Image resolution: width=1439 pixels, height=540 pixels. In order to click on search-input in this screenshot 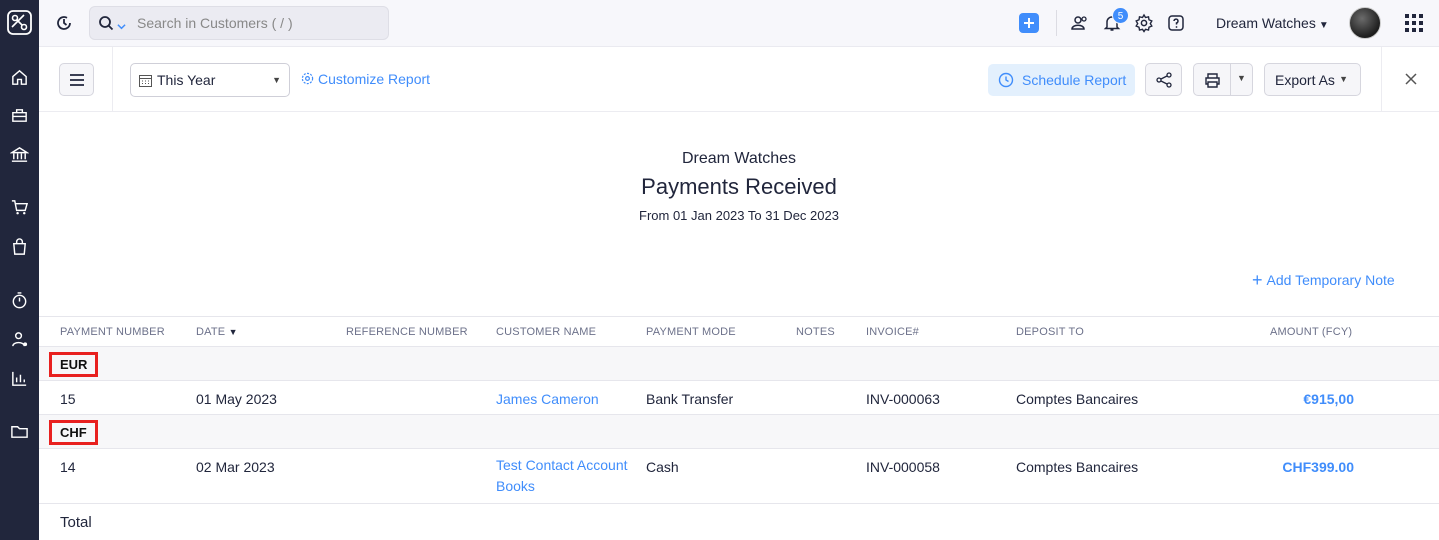, I will do `click(257, 23)`.